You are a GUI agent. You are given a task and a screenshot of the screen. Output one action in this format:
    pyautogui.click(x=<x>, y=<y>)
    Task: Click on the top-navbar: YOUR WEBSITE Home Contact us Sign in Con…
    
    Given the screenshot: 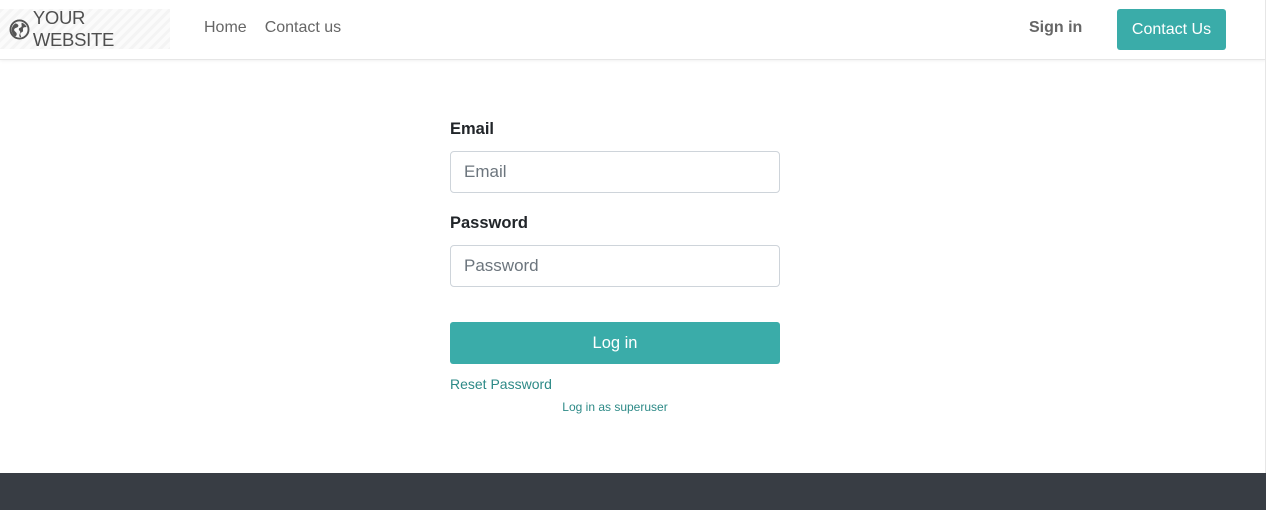 What is the action you would take?
    pyautogui.click(x=633, y=30)
    